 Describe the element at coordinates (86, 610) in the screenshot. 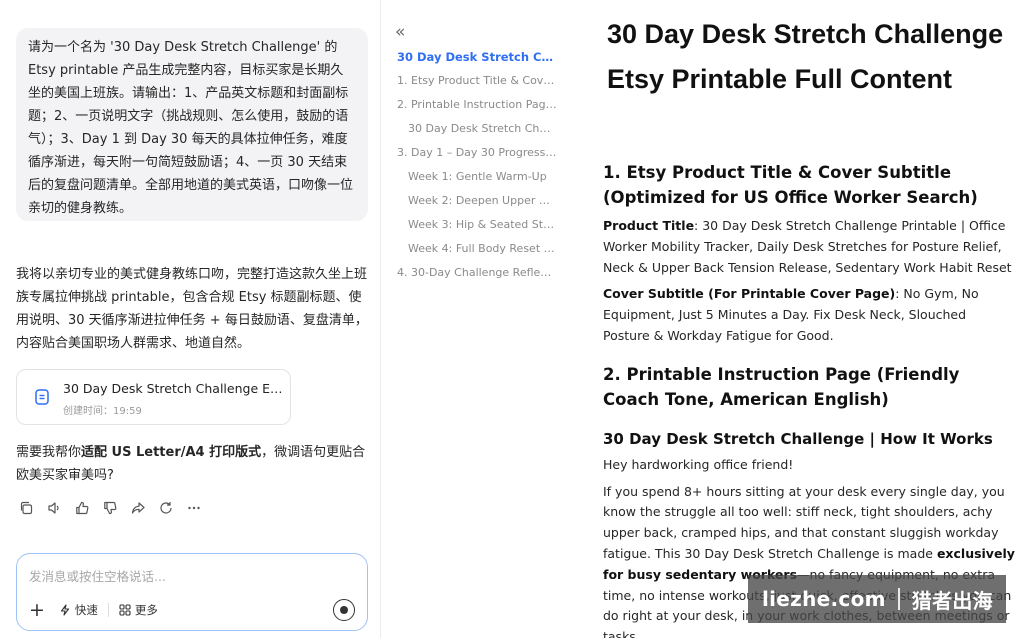

I see `quick-mode-label: 快速` at that location.